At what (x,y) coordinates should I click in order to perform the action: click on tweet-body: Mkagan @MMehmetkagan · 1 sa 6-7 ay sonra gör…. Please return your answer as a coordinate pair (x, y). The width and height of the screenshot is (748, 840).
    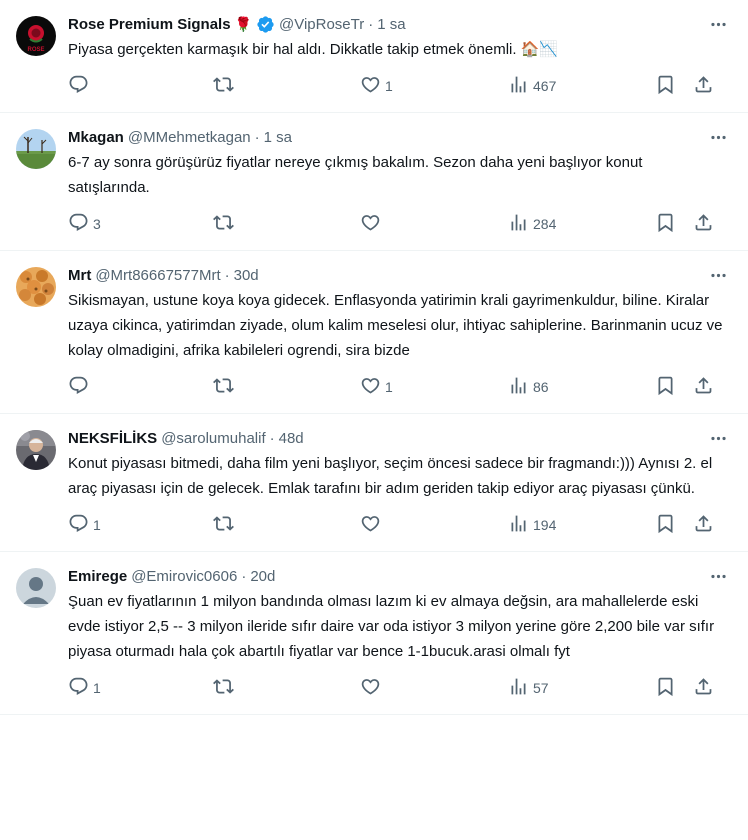
    Looking at the image, I should click on (400, 187).